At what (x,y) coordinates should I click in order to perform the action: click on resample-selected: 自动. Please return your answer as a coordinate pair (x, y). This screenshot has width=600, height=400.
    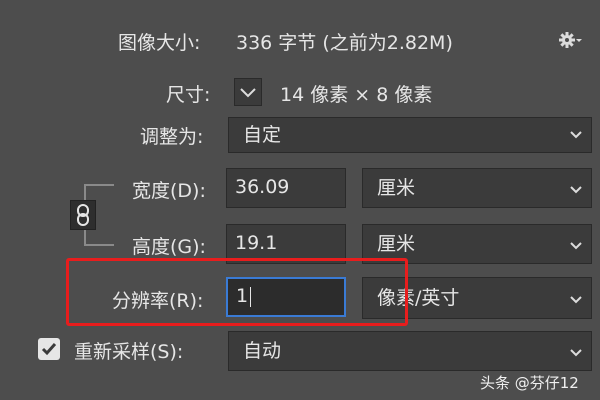
    Looking at the image, I should click on (262, 351).